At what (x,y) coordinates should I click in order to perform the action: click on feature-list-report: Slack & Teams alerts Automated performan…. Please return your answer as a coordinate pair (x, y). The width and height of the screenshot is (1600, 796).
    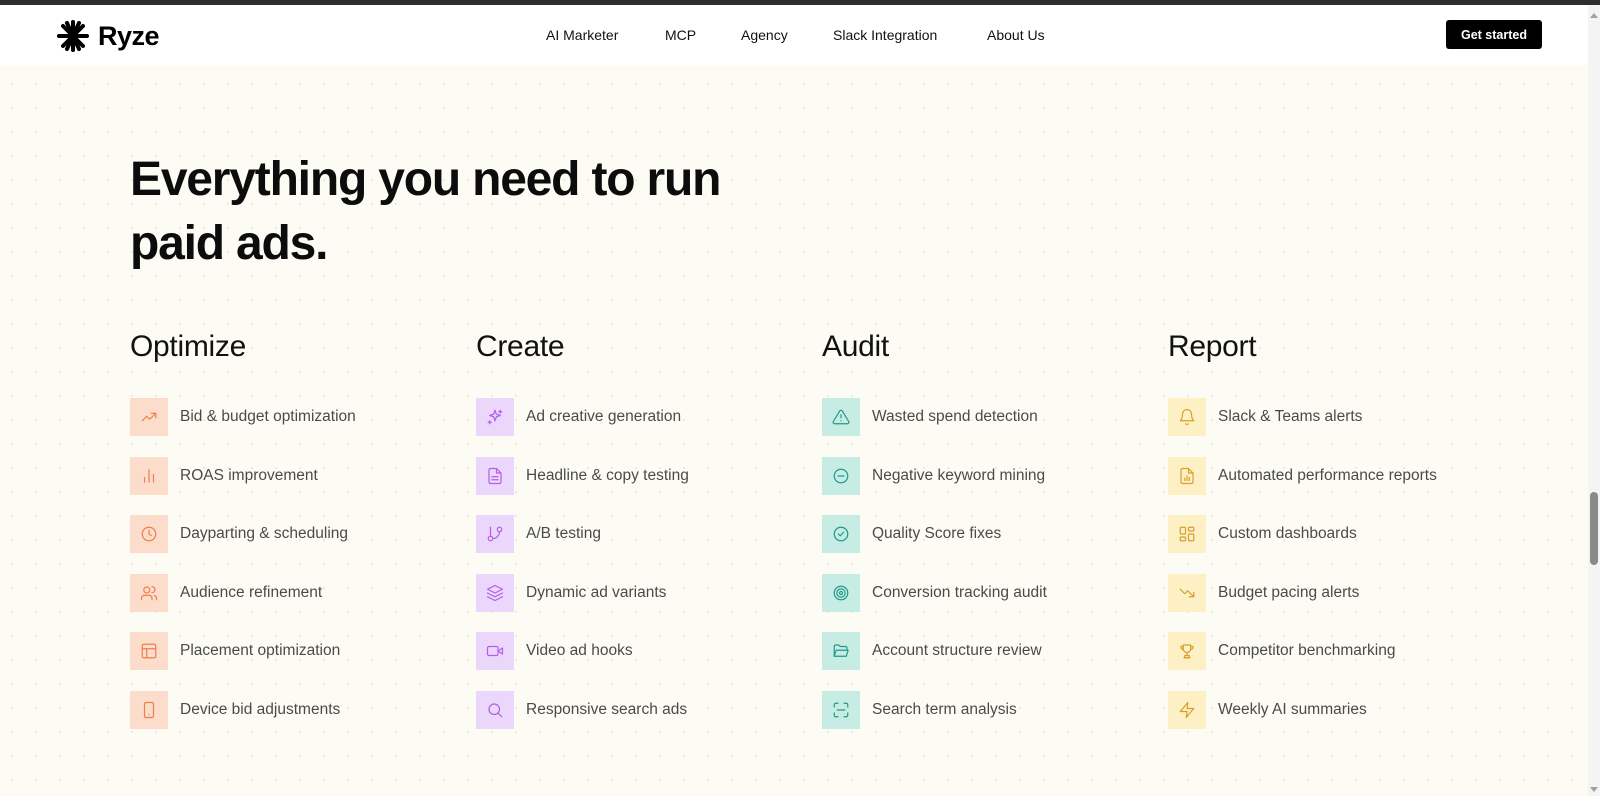
    Looking at the image, I should click on (1333, 563).